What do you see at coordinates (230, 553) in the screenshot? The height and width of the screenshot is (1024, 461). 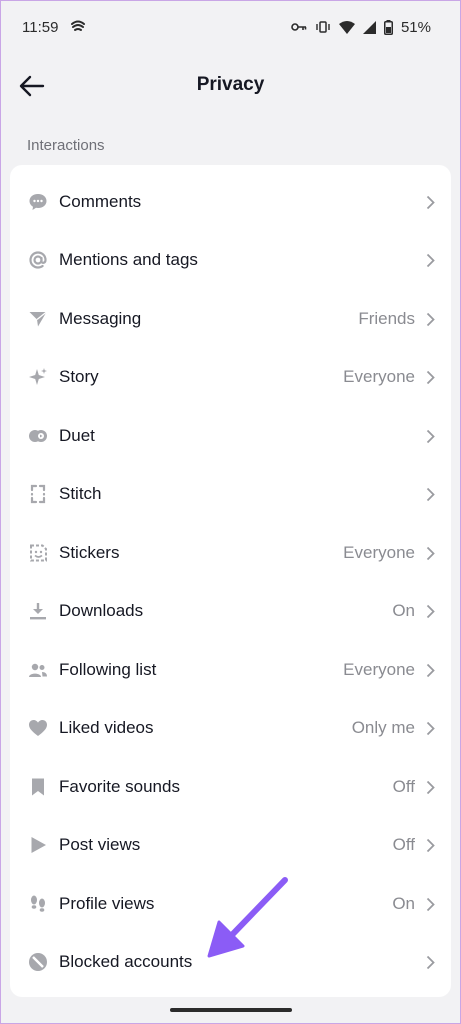 I see `settings-row-stickers: Stickers Everyone` at bounding box center [230, 553].